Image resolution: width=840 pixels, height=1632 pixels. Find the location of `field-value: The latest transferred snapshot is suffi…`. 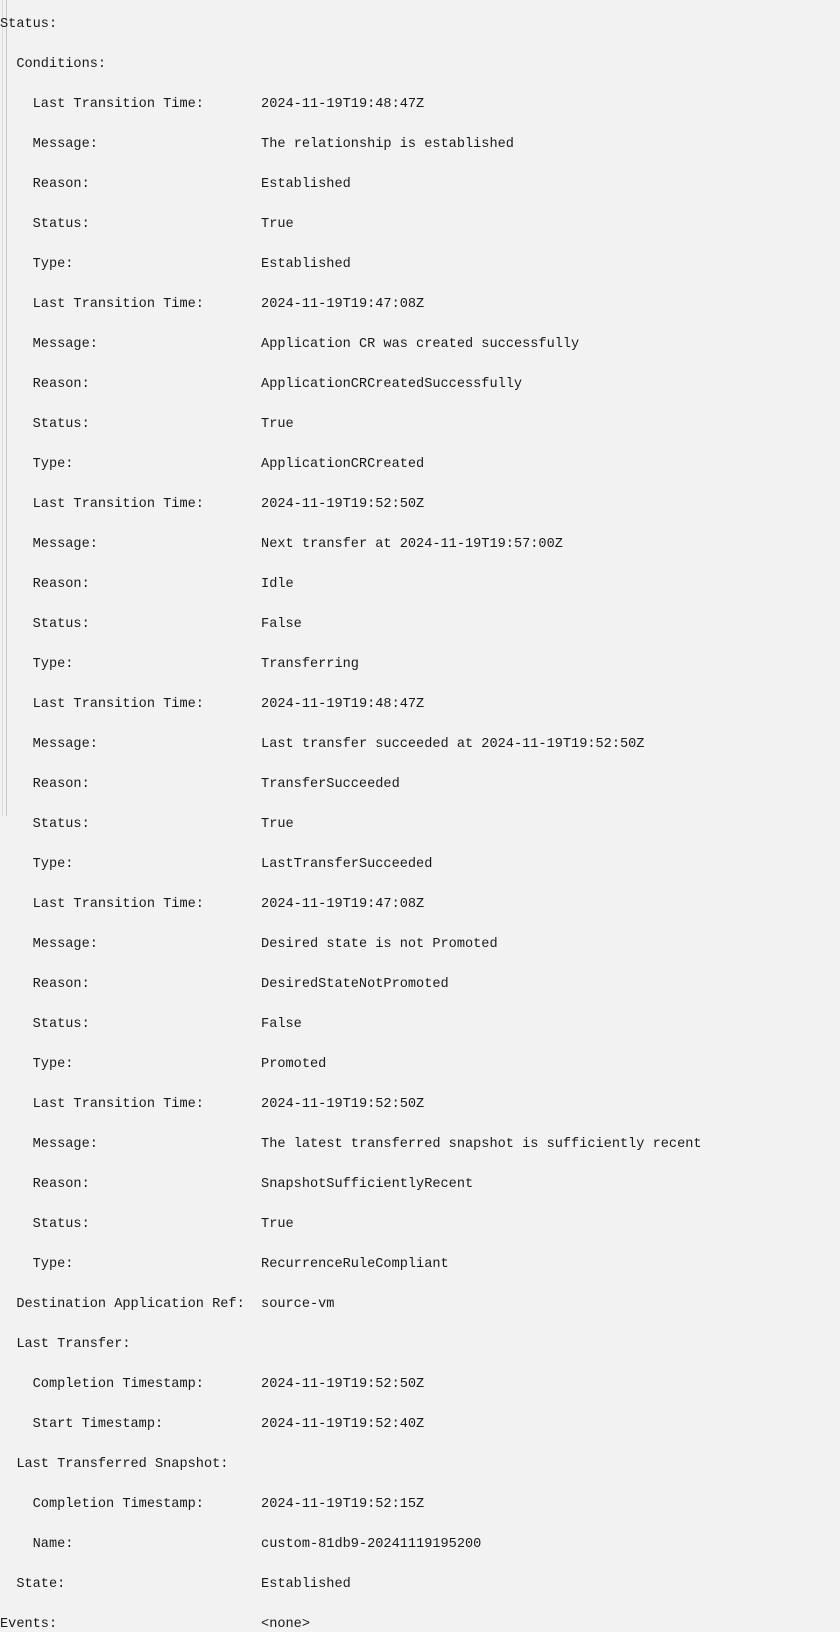

field-value: The latest transferred snapshot is suffi… is located at coordinates (399, 1144).